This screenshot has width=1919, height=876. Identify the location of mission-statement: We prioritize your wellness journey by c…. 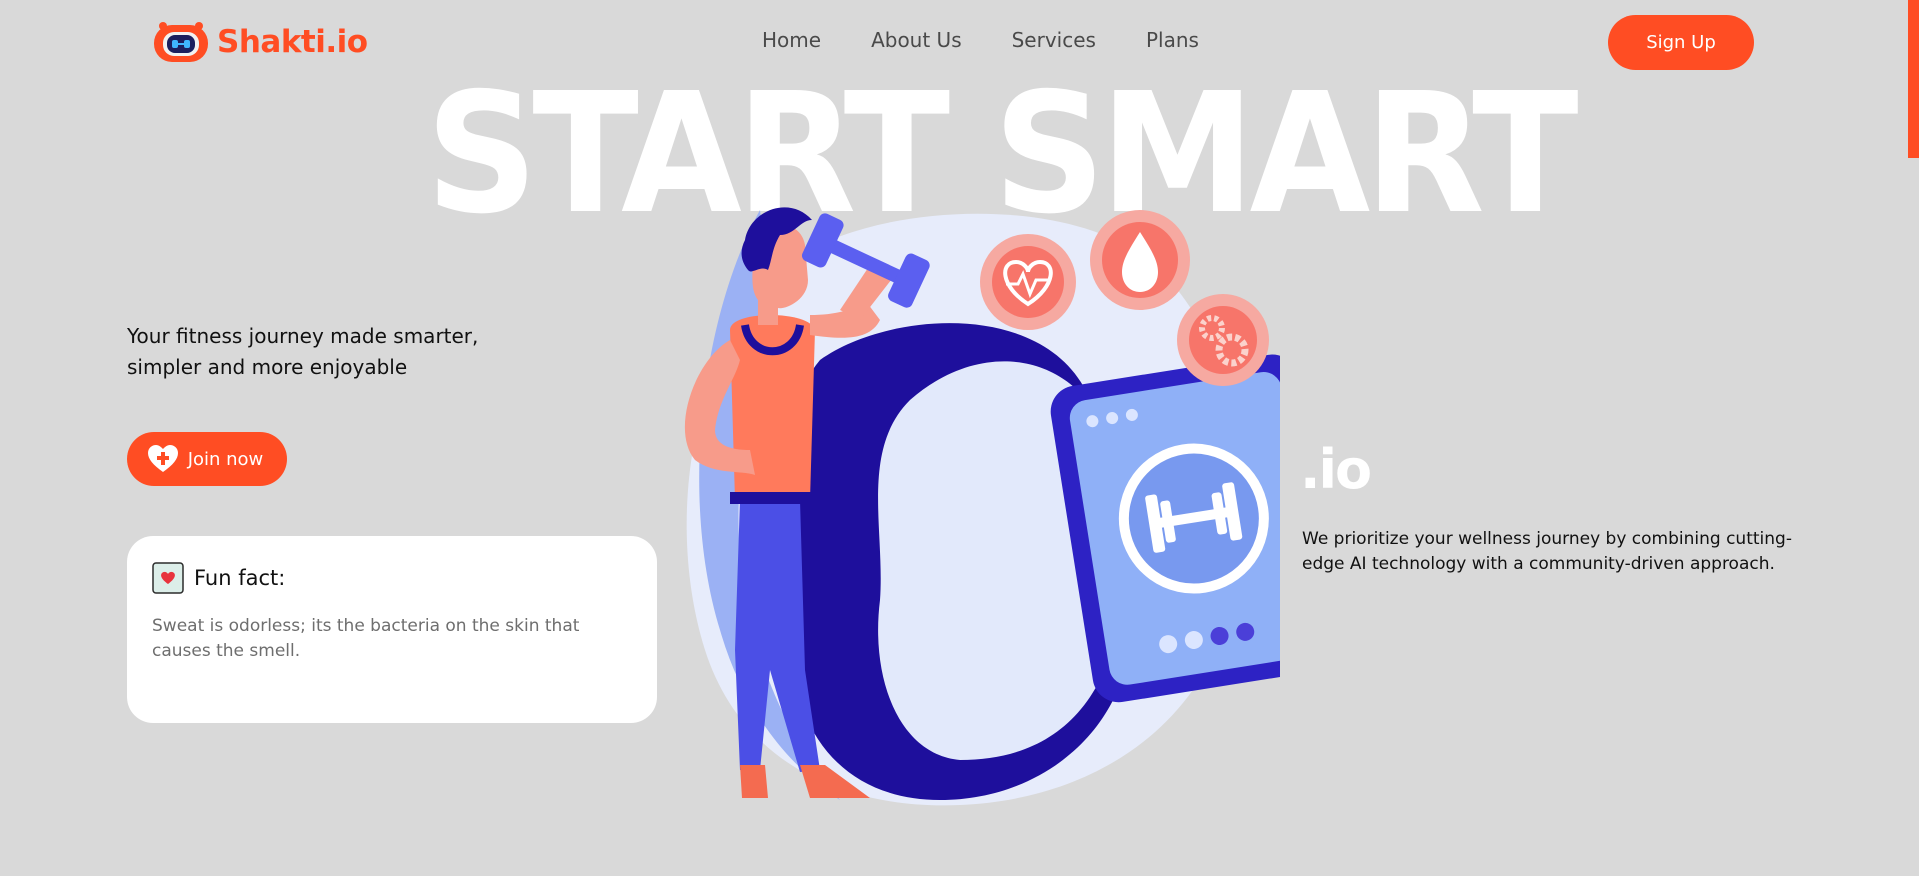
(1547, 551).